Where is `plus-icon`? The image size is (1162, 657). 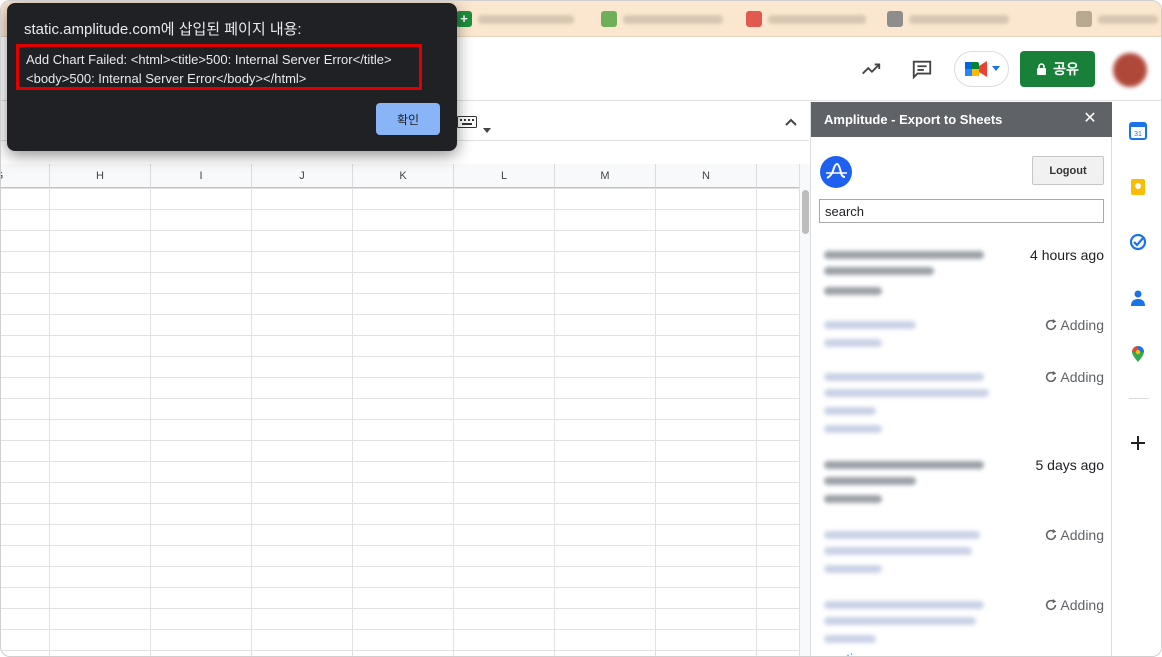 plus-icon is located at coordinates (1138, 443).